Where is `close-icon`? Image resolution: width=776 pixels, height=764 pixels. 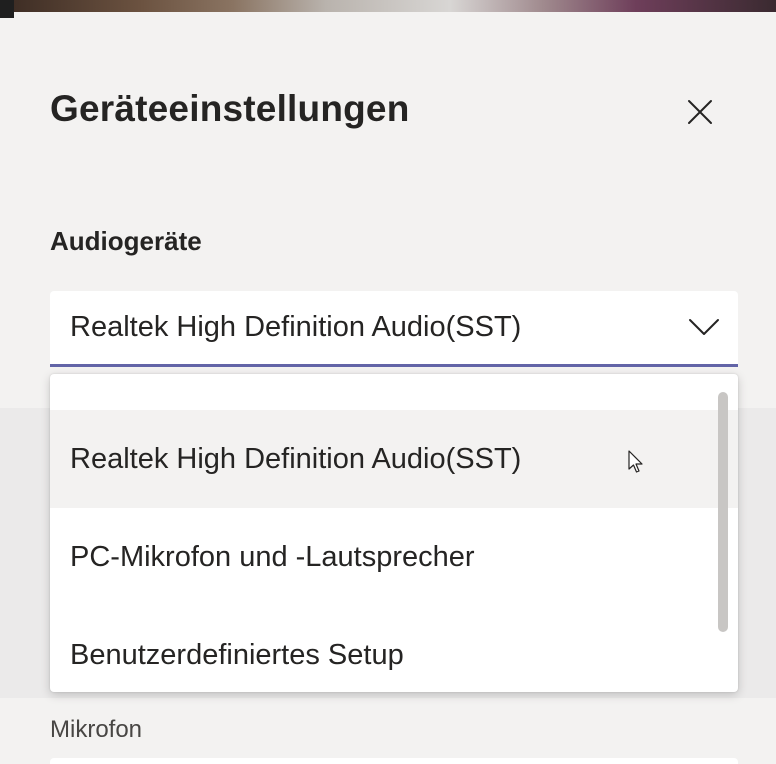 close-icon is located at coordinates (700, 112).